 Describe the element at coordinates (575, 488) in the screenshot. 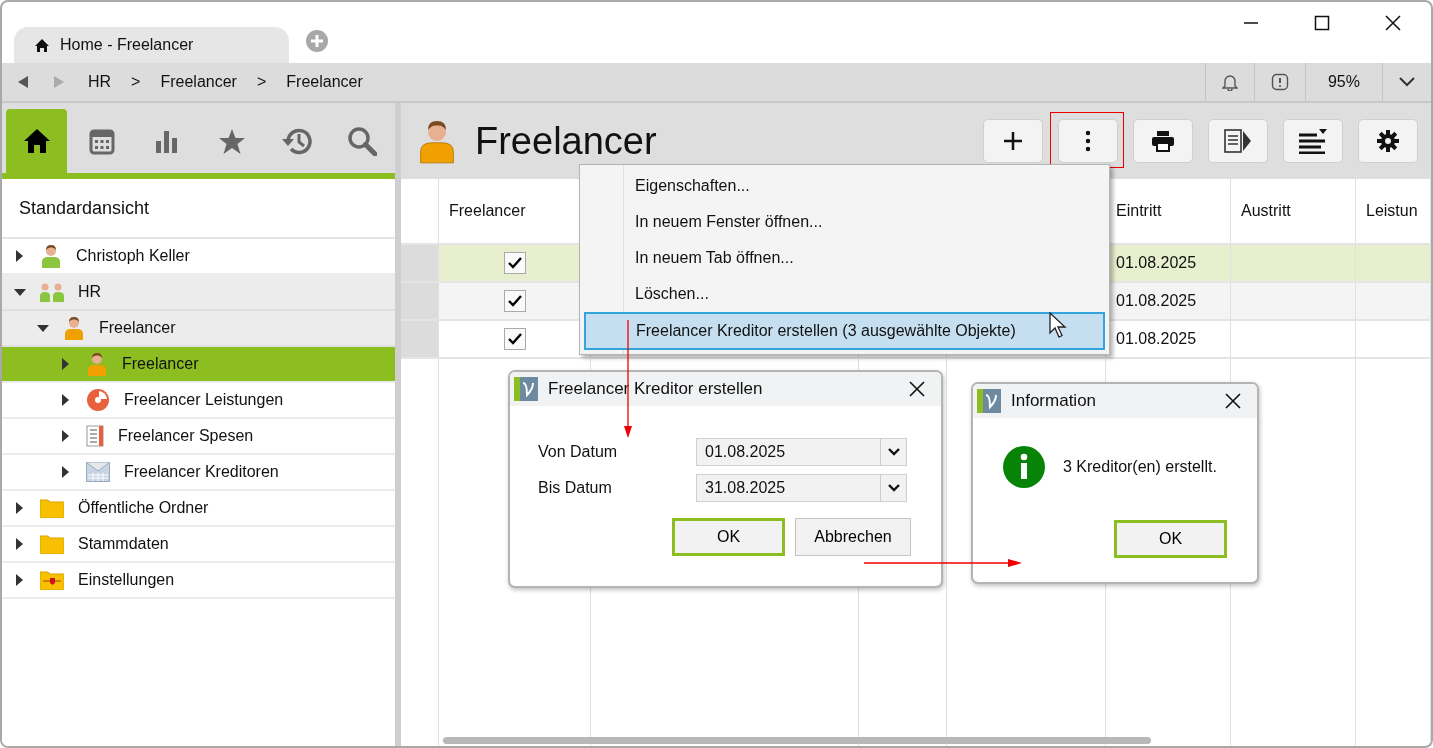

I see `field-label: Bis Datum` at that location.